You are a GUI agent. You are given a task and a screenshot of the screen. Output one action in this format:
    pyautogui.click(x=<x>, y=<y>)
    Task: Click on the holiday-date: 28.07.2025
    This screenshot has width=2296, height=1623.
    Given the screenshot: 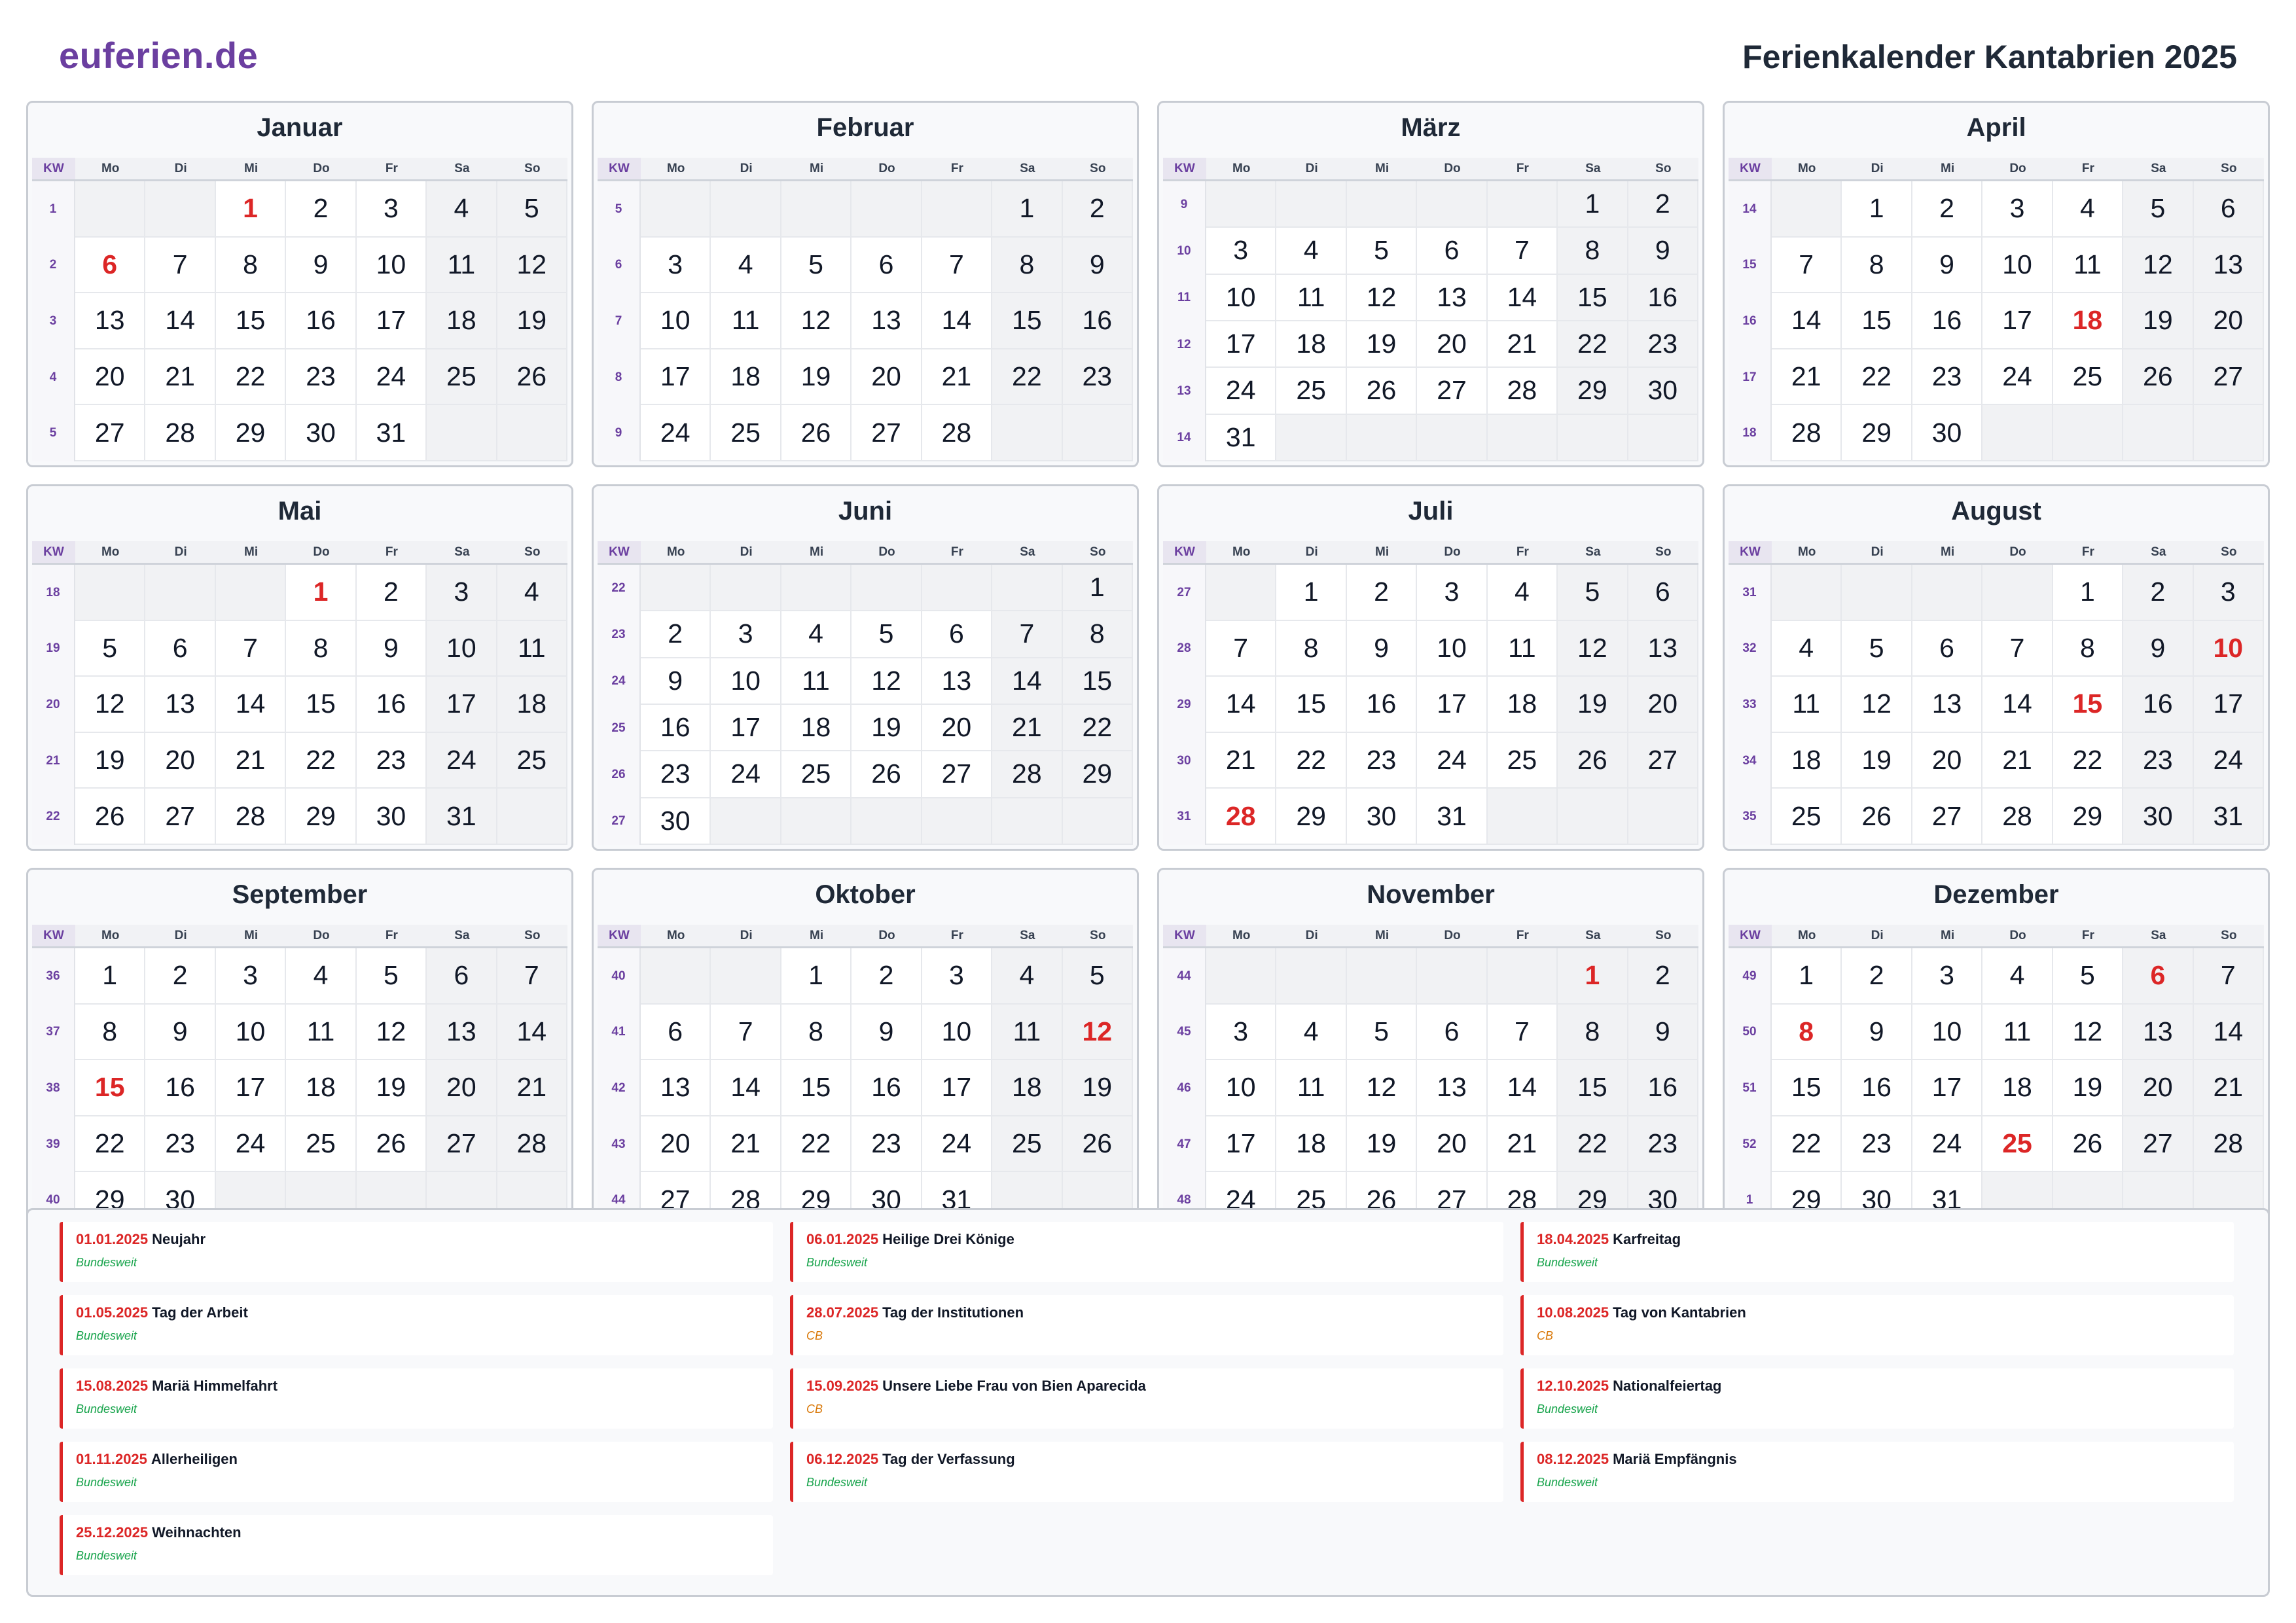 What is the action you would take?
    pyautogui.click(x=842, y=1312)
    